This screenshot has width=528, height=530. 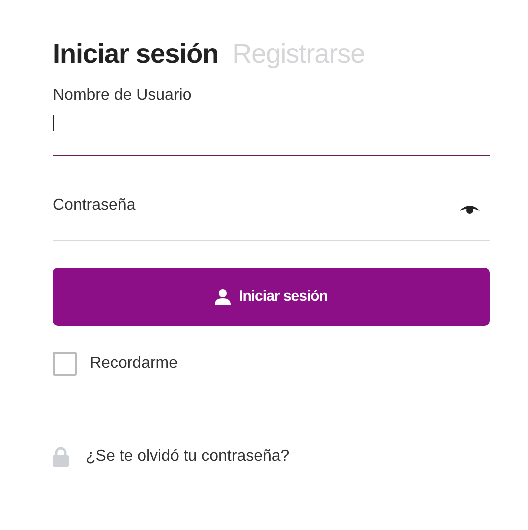 I want to click on remember-label: Recordarme, so click(x=134, y=364).